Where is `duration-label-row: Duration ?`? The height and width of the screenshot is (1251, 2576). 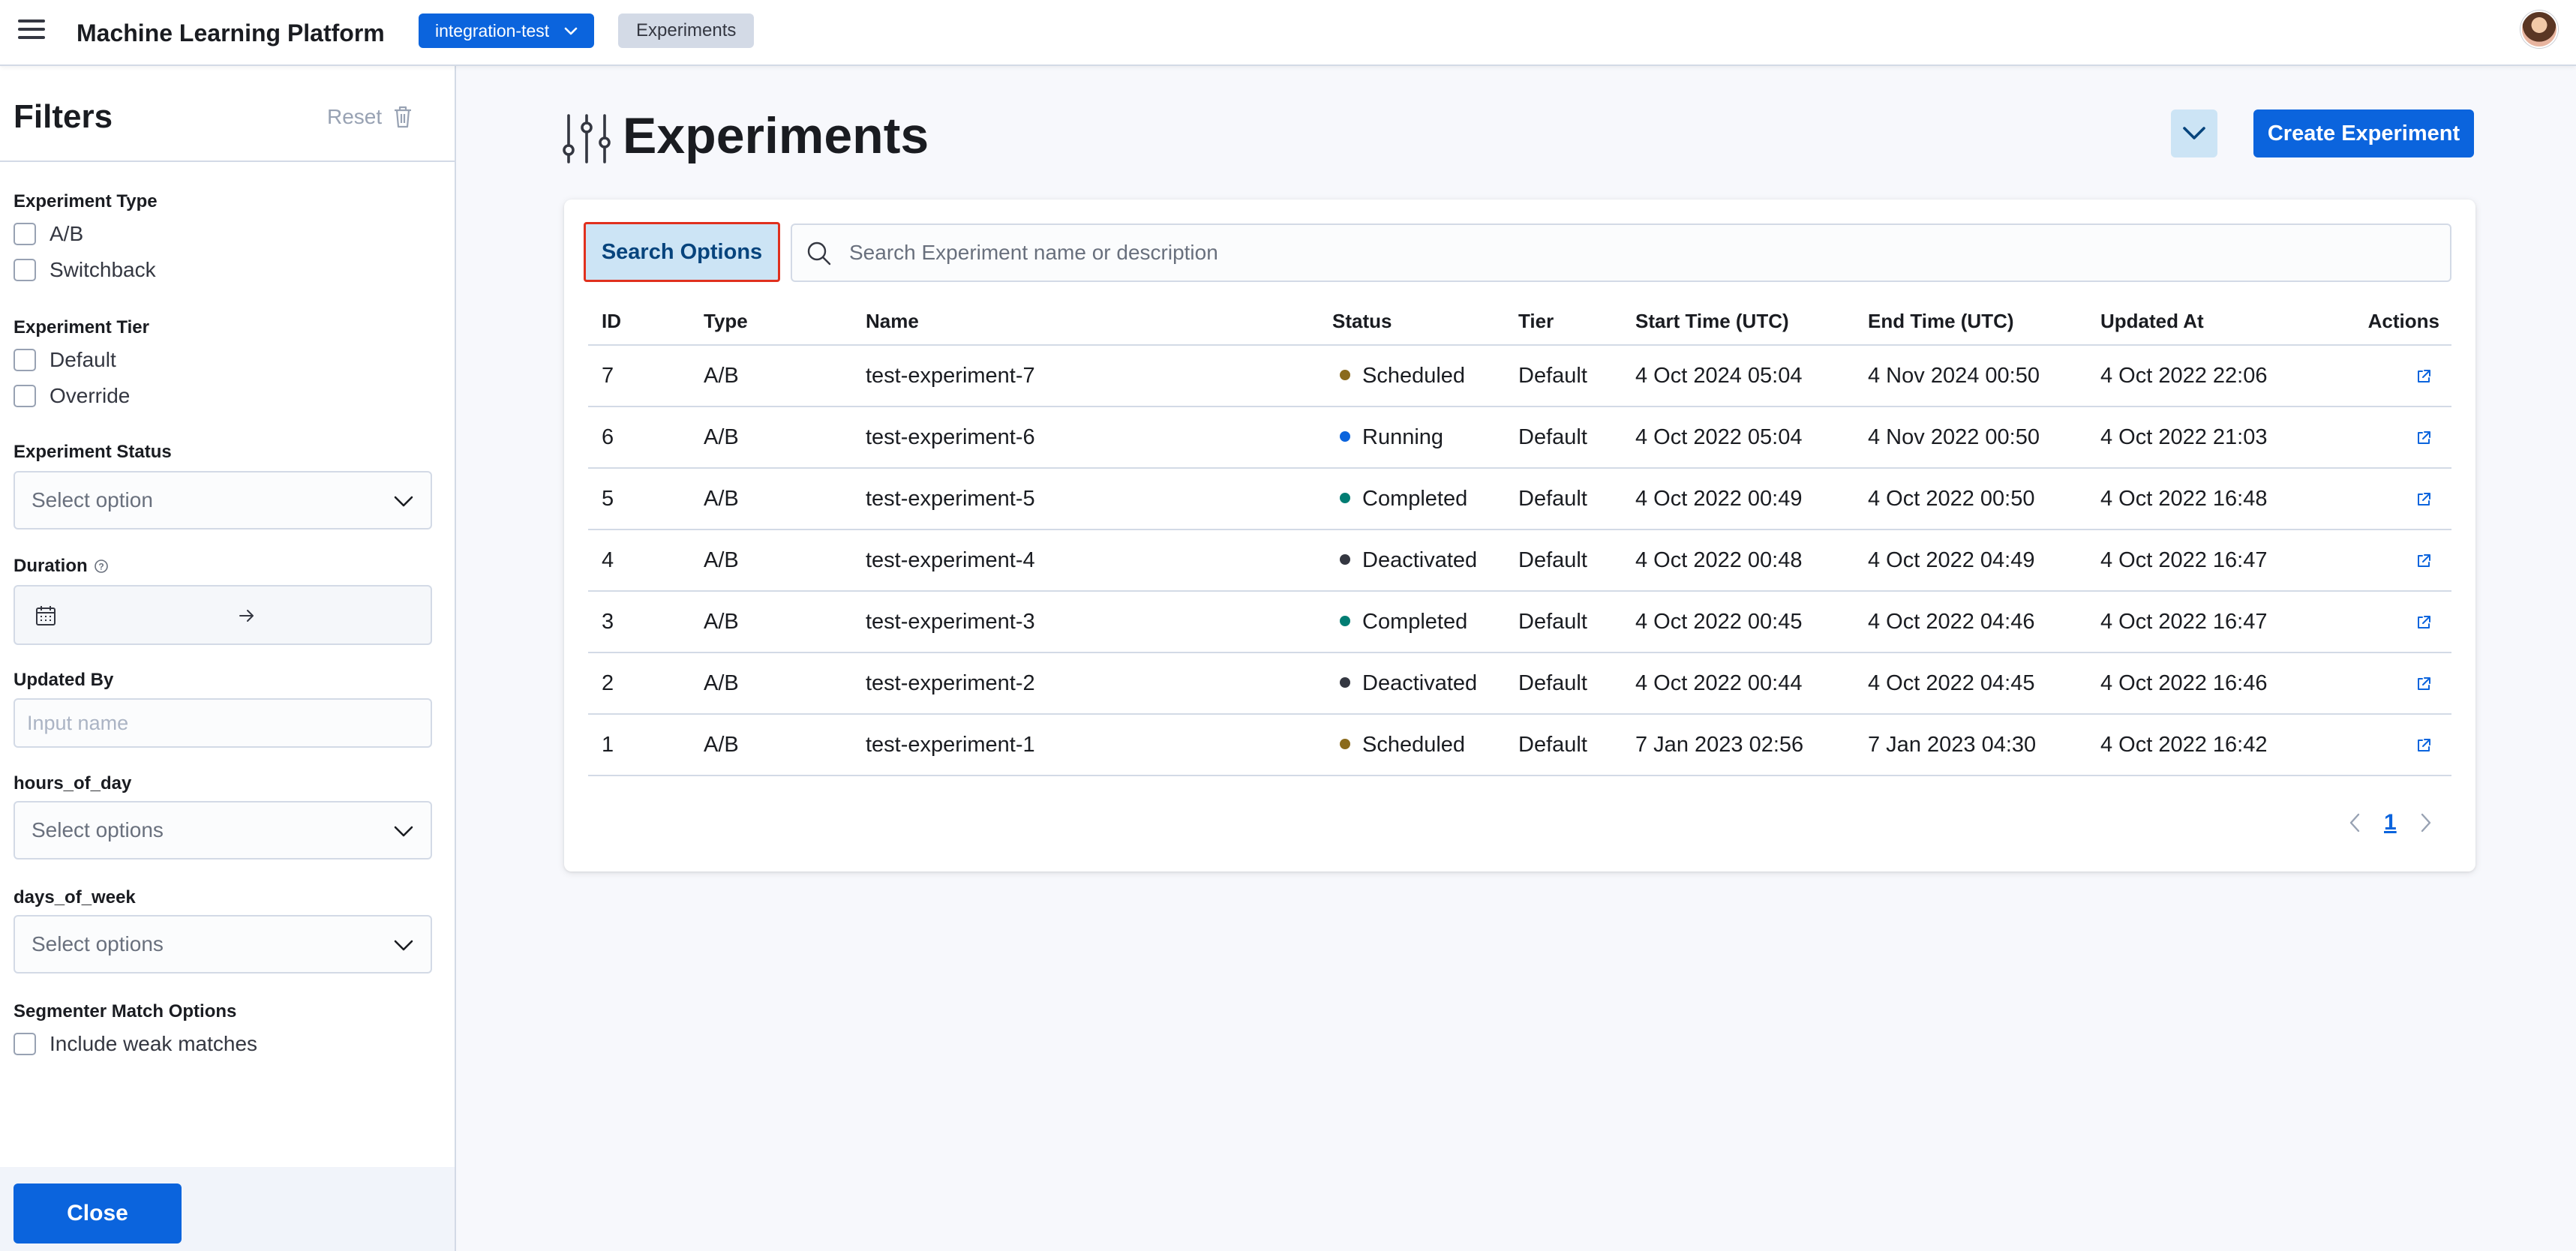 duration-label-row: Duration ? is located at coordinates (61, 566).